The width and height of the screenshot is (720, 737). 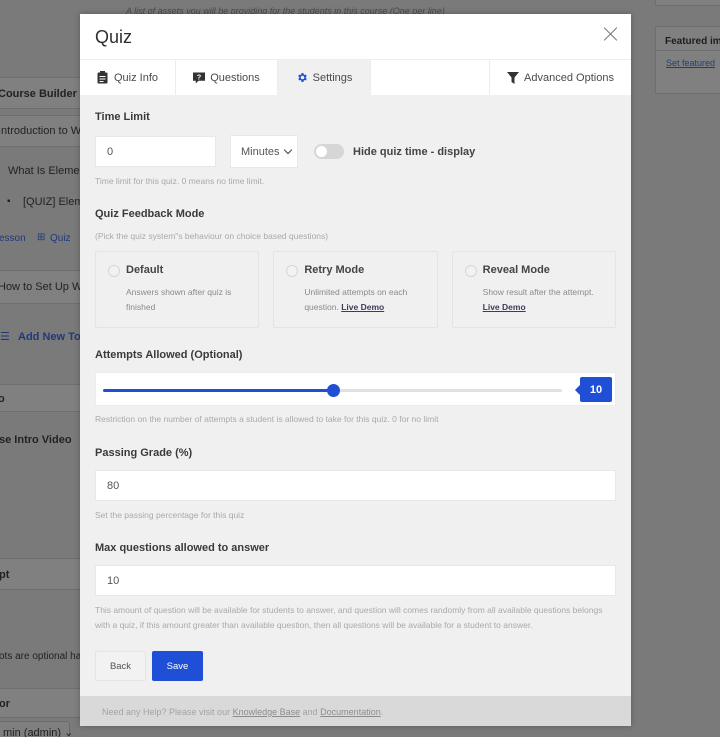 I want to click on topic-title-2: How to Set Up W, so click(x=41, y=287).